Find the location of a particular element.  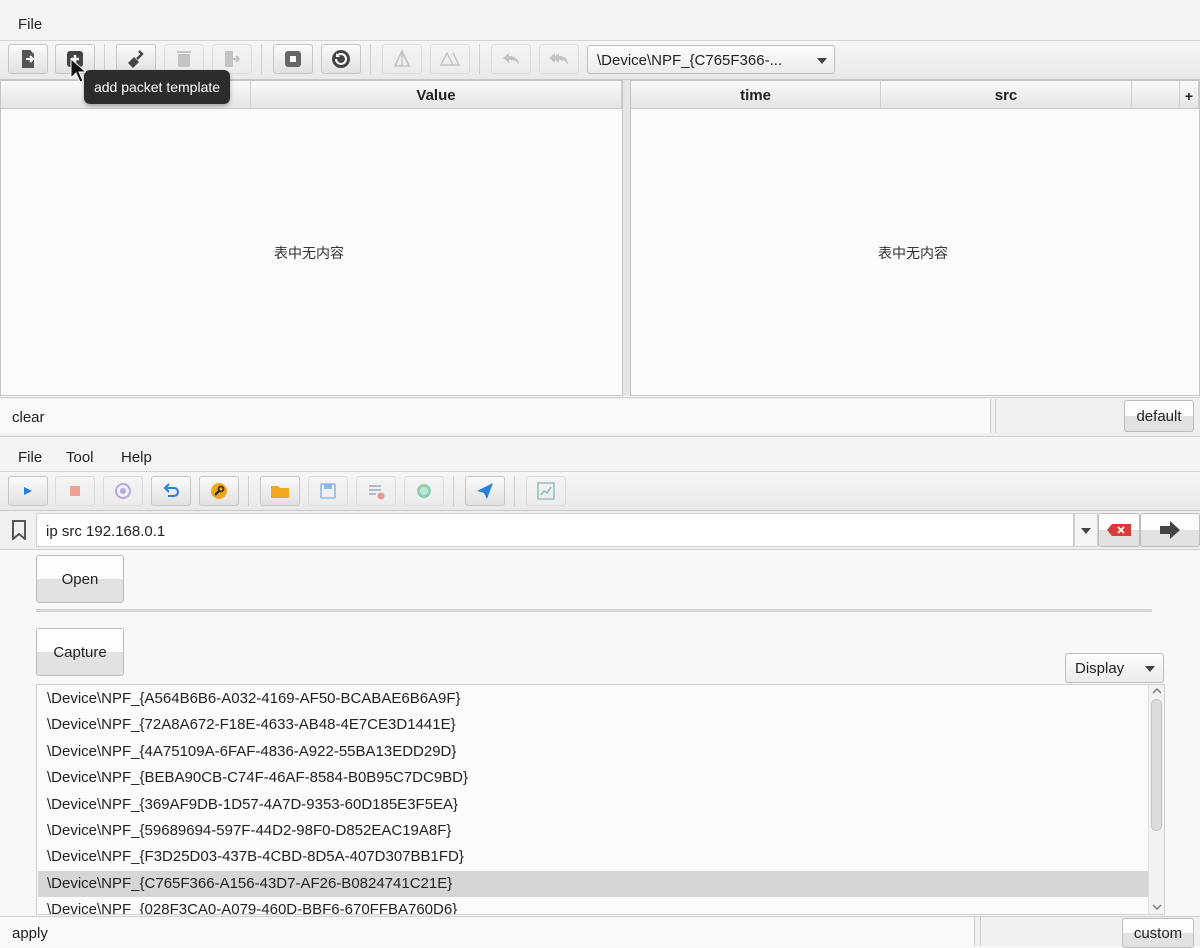

scrollbar is located at coordinates (1156, 799).